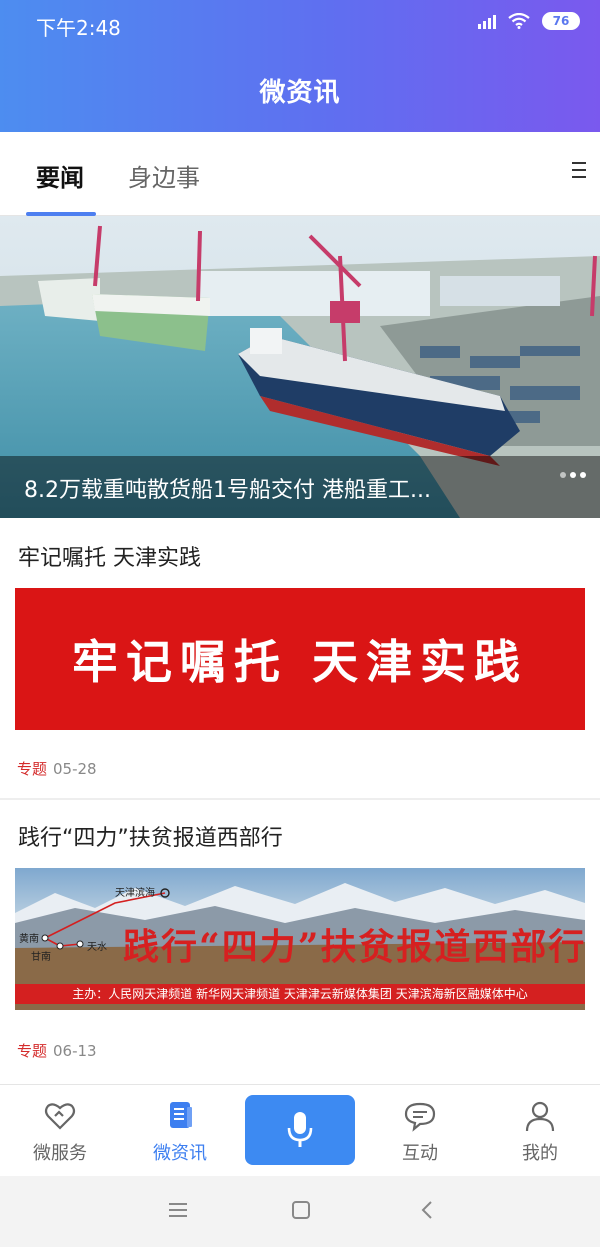  I want to click on nav-item-interact: 互动, so click(420, 1132).